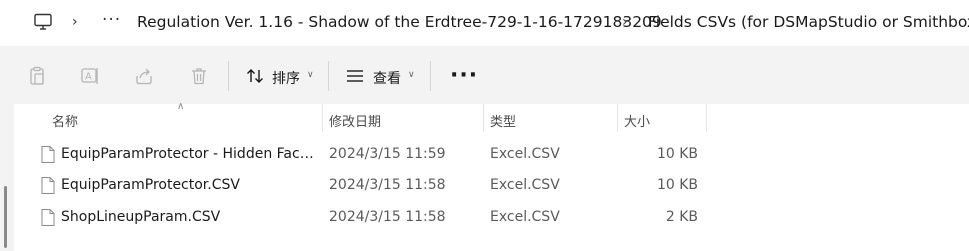  I want to click on paste-icon, so click(37, 76).